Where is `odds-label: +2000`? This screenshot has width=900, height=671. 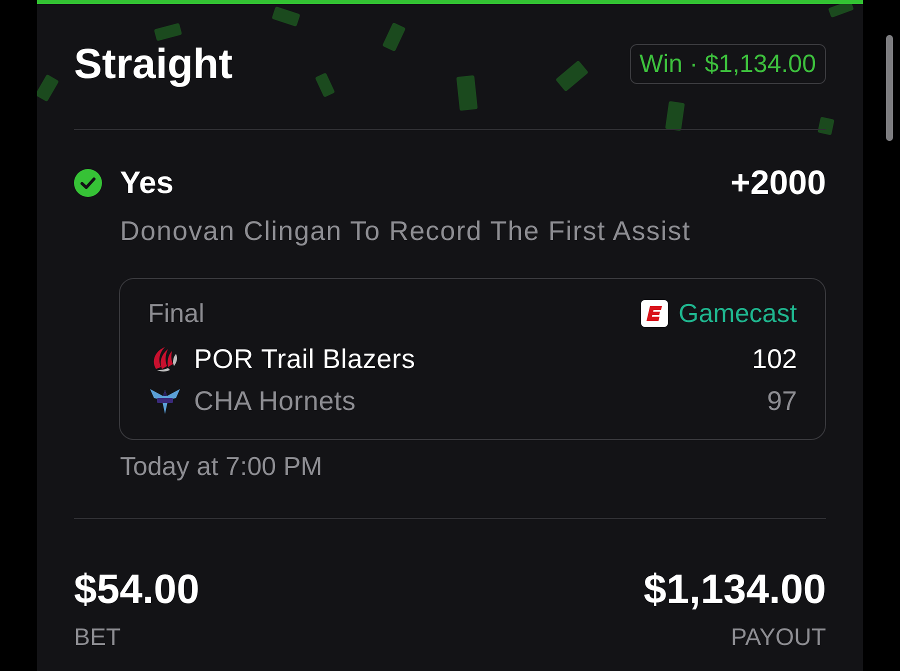 odds-label: +2000 is located at coordinates (778, 183).